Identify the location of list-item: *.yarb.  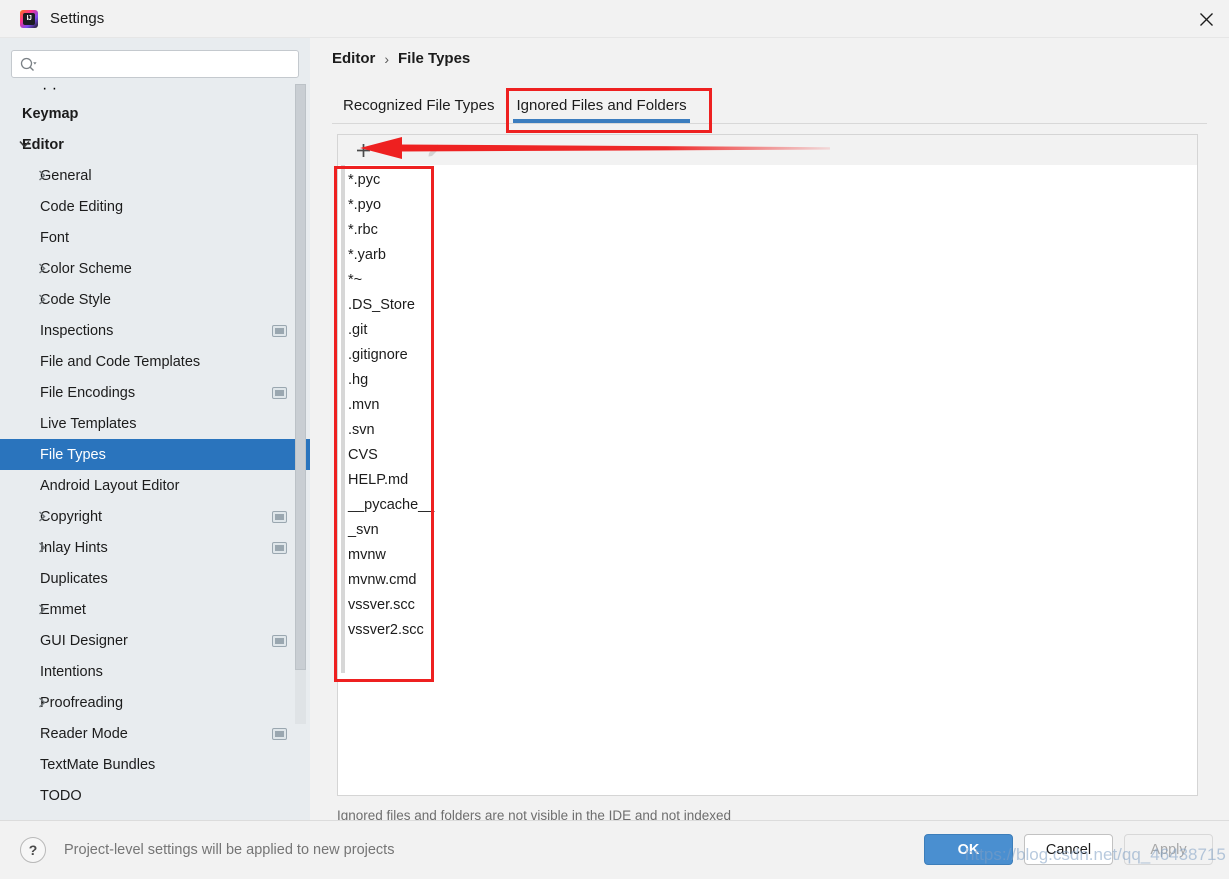
(418, 255).